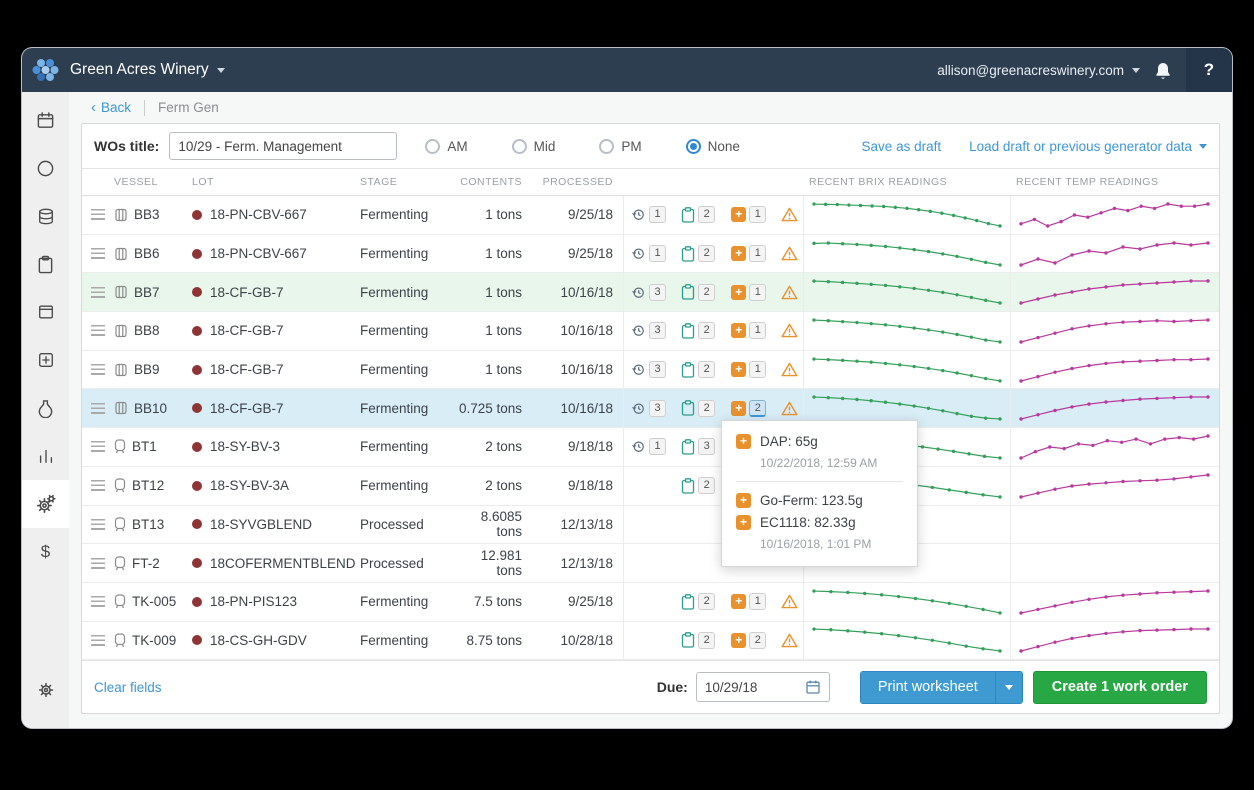  I want to click on sidebar-item-dollar: $, so click(45, 552).